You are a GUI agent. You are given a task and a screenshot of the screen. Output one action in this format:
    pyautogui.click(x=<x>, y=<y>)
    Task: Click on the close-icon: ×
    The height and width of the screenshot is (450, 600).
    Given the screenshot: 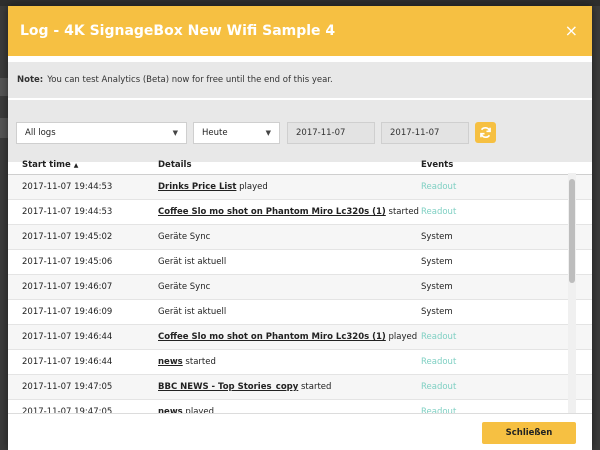 What is the action you would take?
    pyautogui.click(x=571, y=31)
    